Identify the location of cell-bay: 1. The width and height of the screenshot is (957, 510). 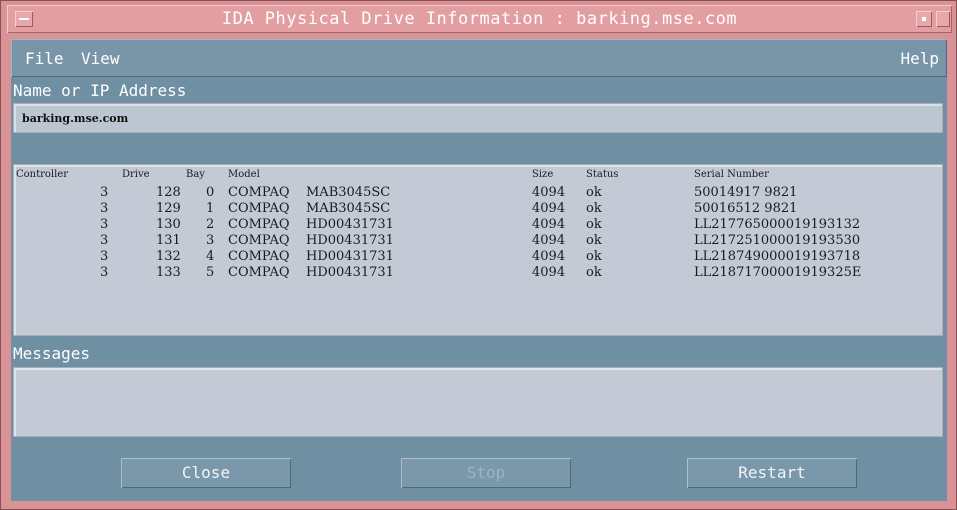
(210, 208).